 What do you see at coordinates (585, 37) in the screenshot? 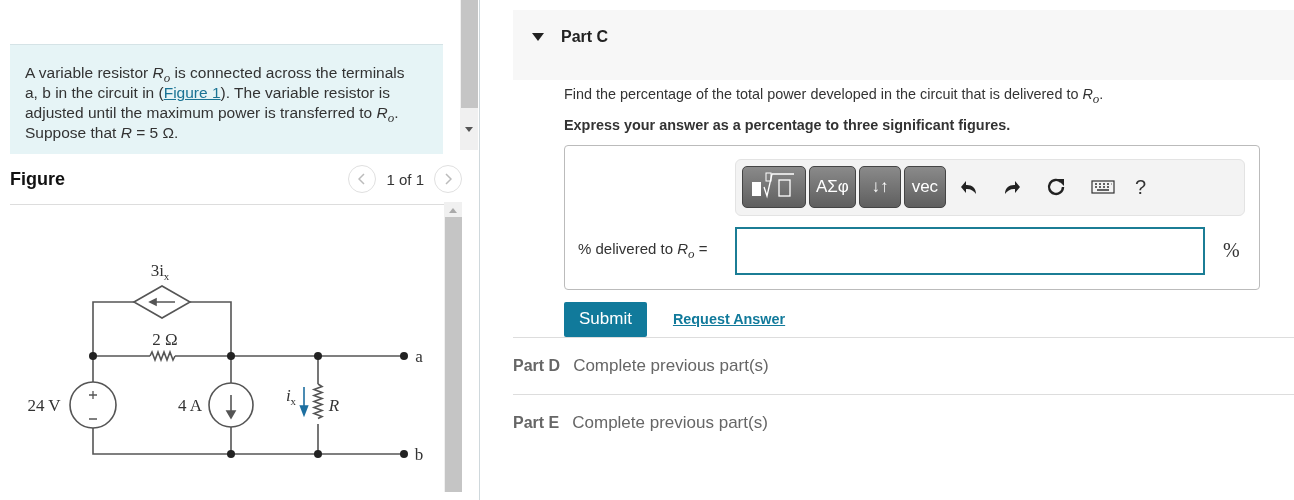
I see `part-title: Part C` at bounding box center [585, 37].